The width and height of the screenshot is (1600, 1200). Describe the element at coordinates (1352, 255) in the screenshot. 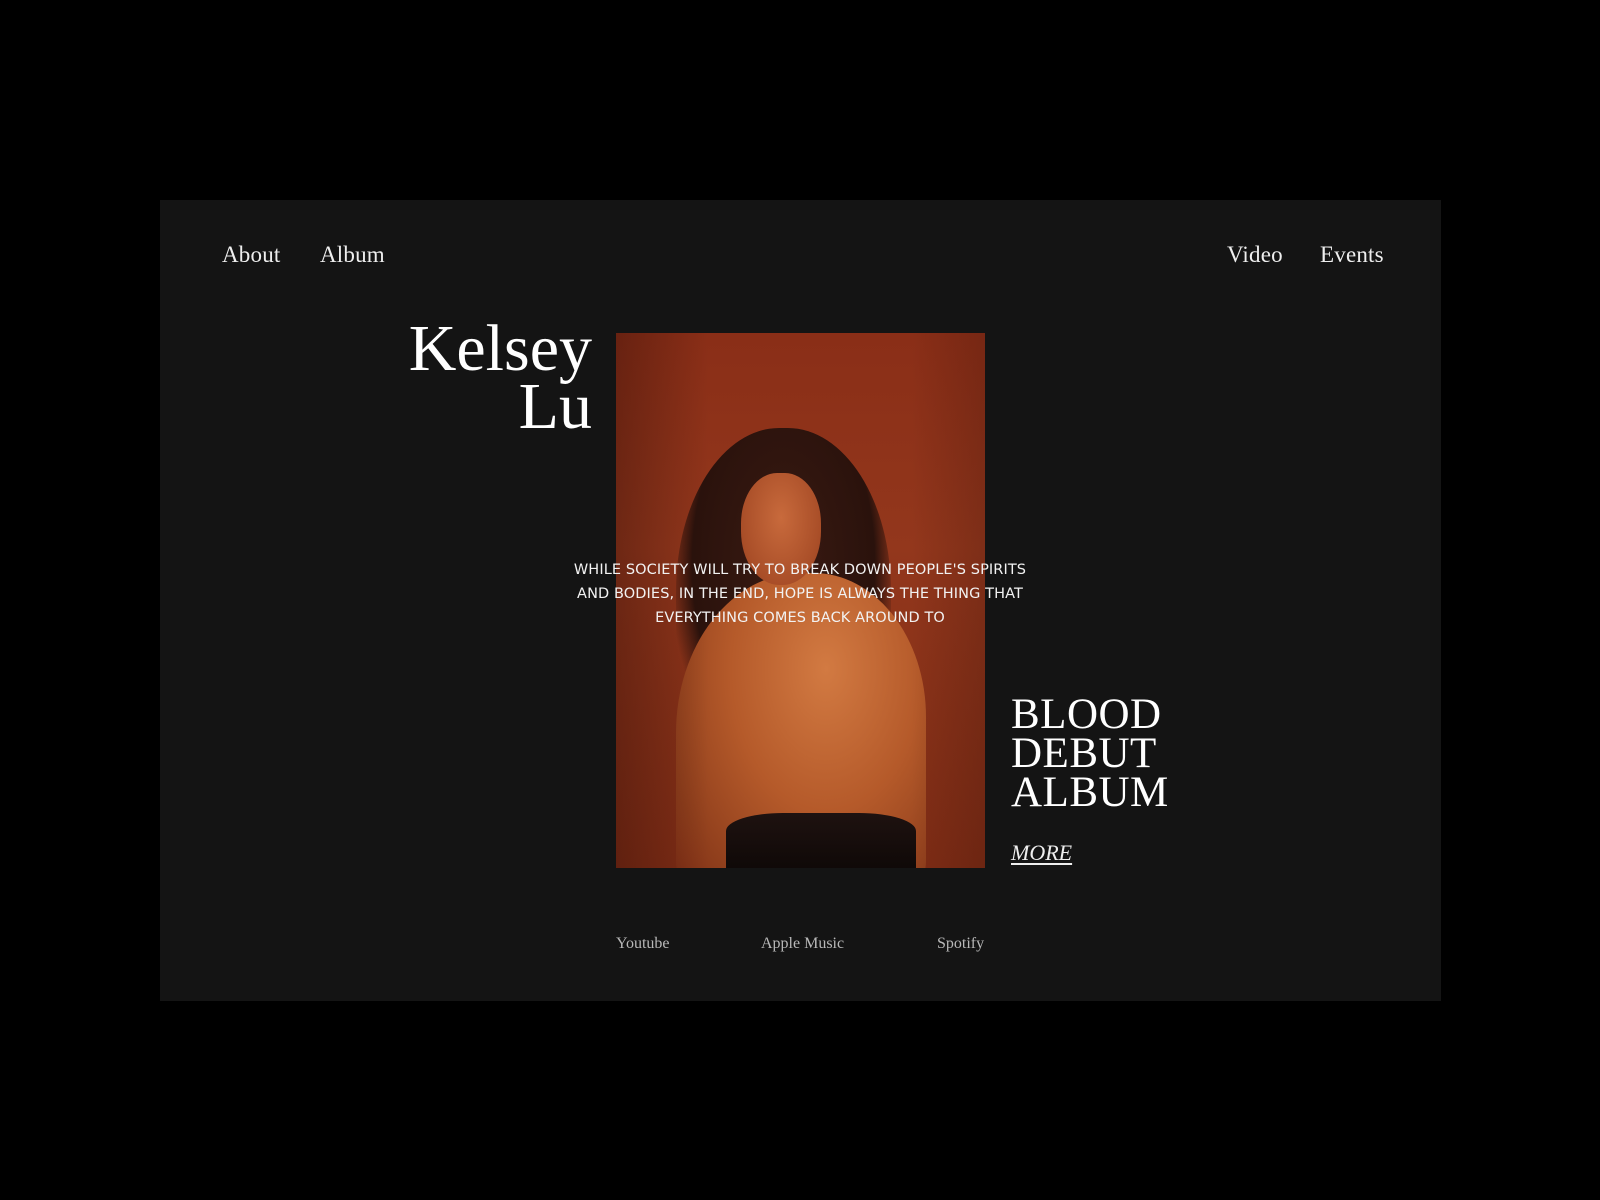

I see `nav-events: Events` at that location.